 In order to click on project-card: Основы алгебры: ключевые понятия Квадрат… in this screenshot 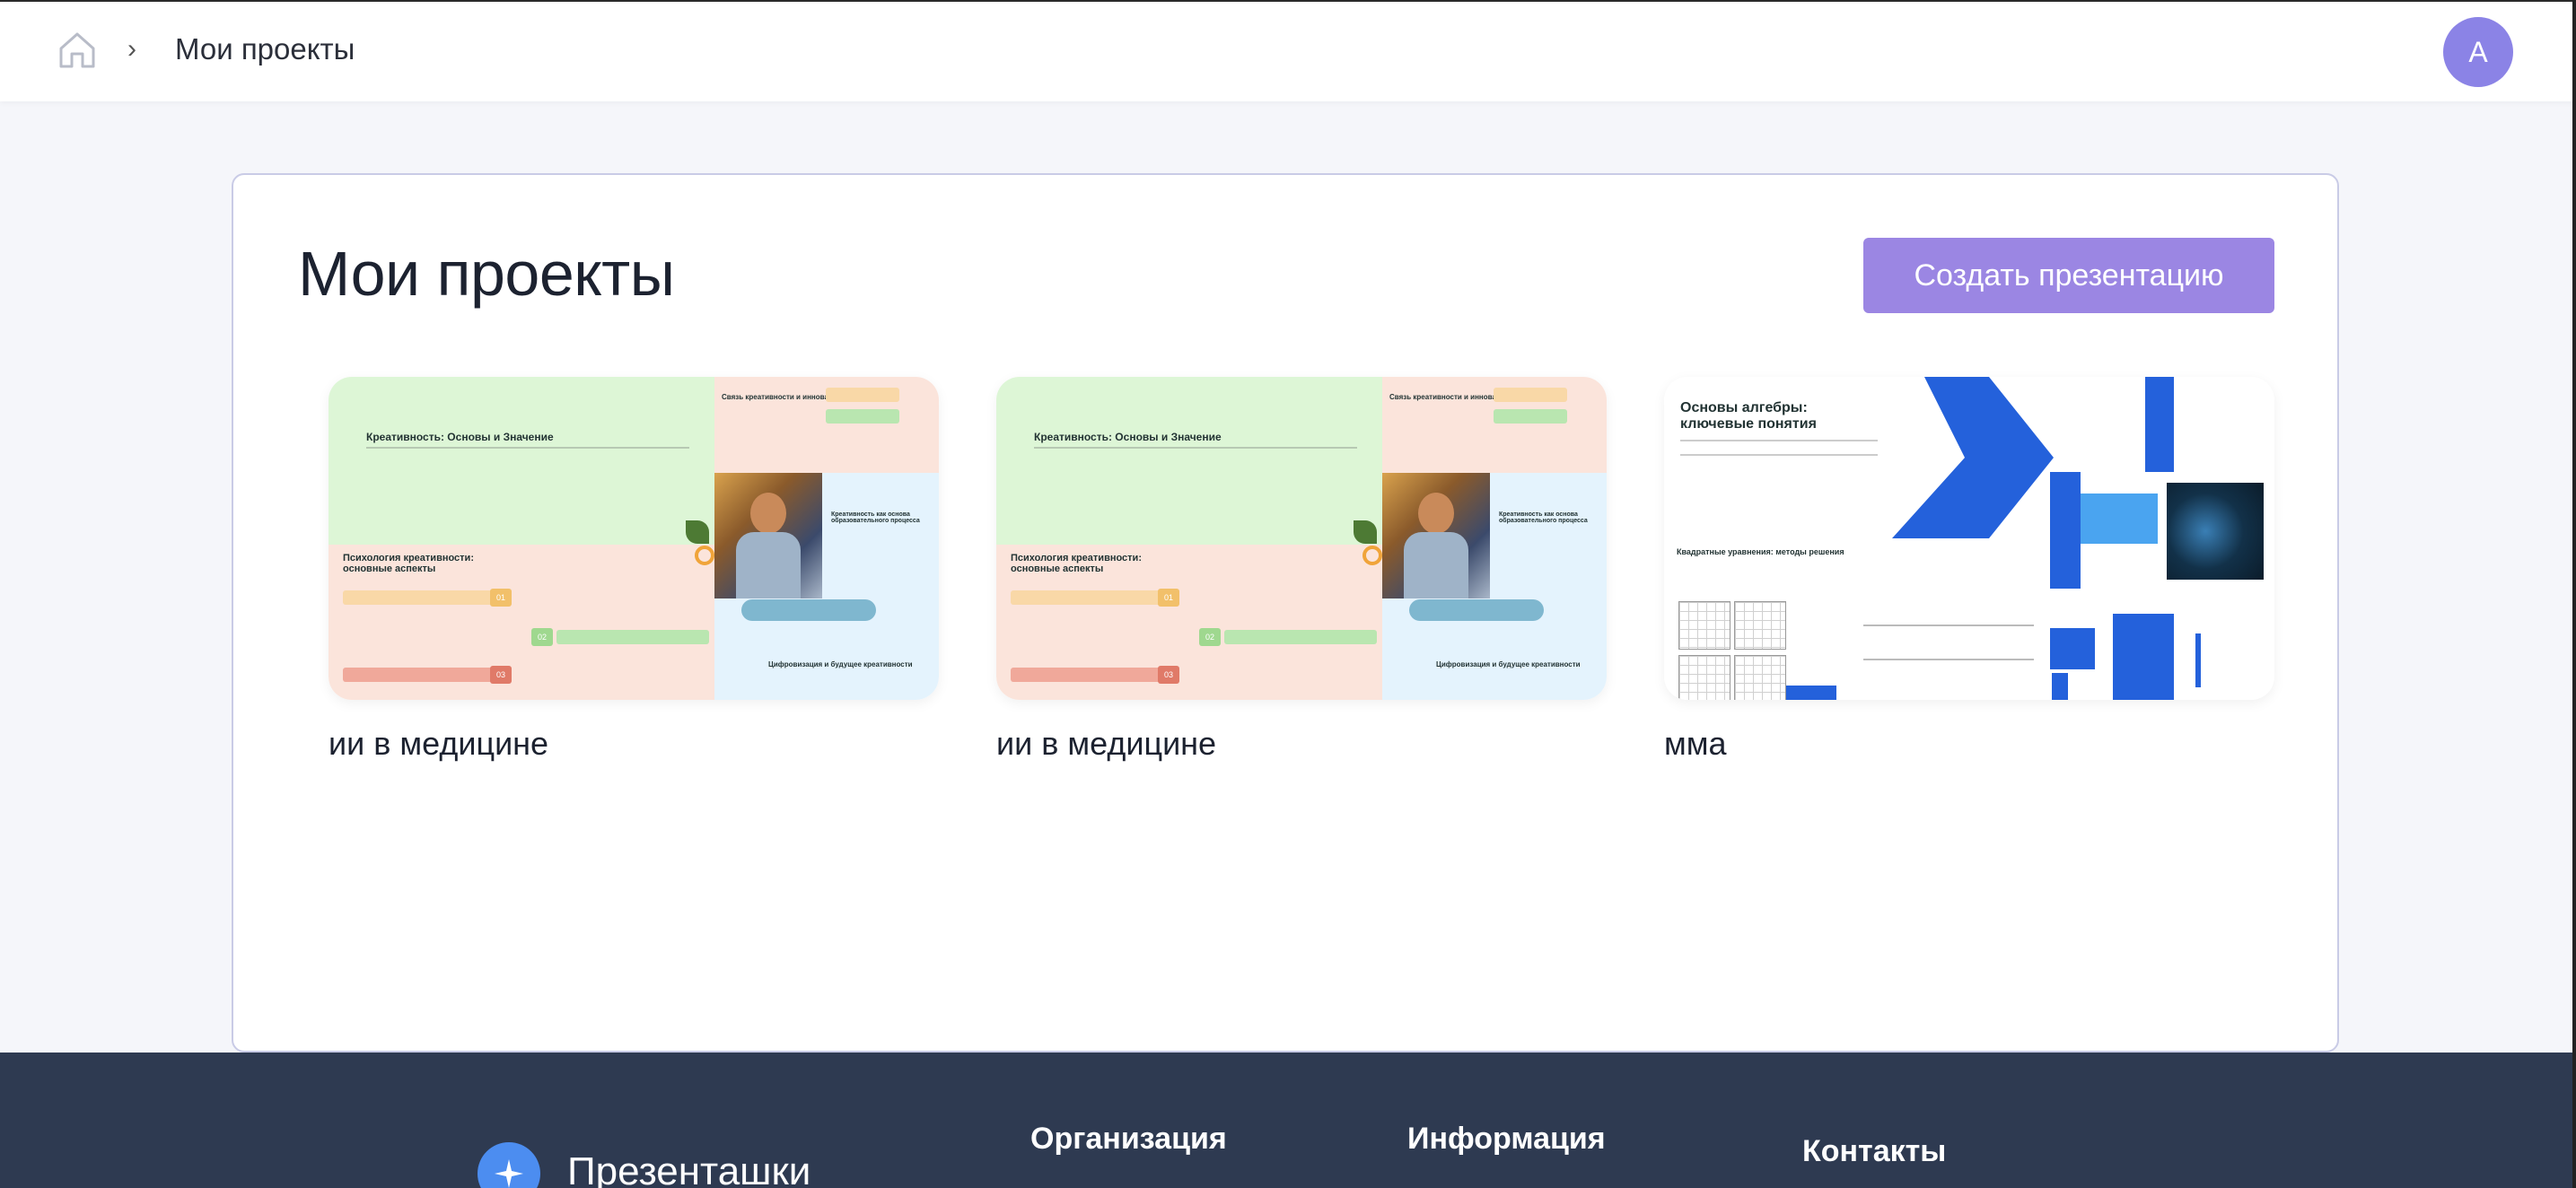, I will do `click(1969, 570)`.